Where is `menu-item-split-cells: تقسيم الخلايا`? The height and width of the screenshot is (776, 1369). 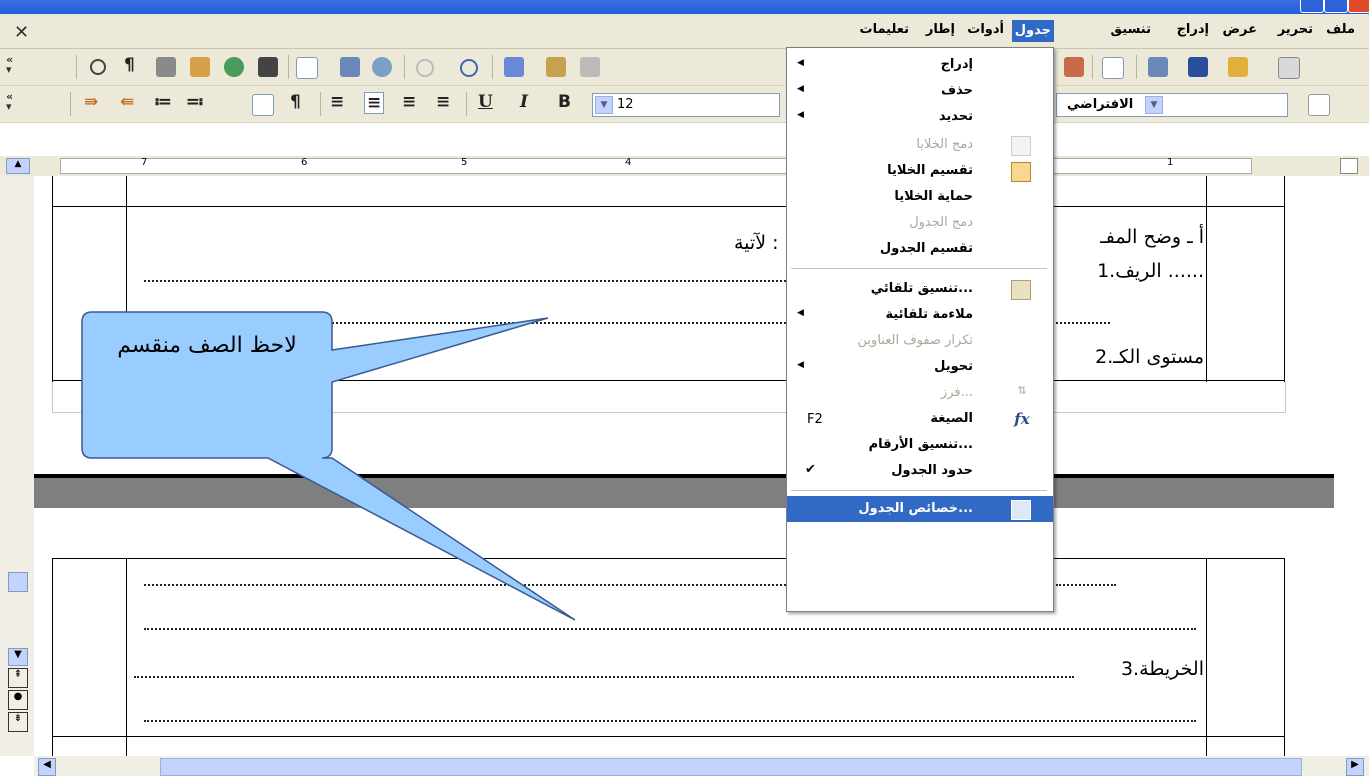 menu-item-split-cells: تقسيم الخلايا is located at coordinates (920, 171).